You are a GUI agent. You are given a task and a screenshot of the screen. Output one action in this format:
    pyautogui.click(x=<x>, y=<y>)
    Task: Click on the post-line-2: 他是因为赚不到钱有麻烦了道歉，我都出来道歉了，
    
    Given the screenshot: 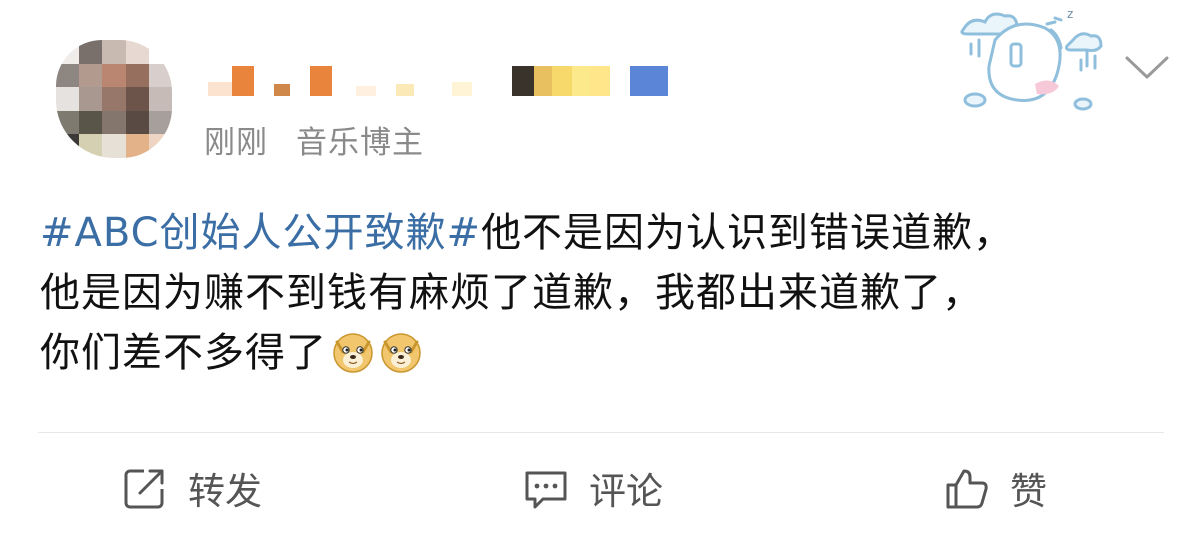 What is the action you would take?
    pyautogui.click(x=511, y=293)
    